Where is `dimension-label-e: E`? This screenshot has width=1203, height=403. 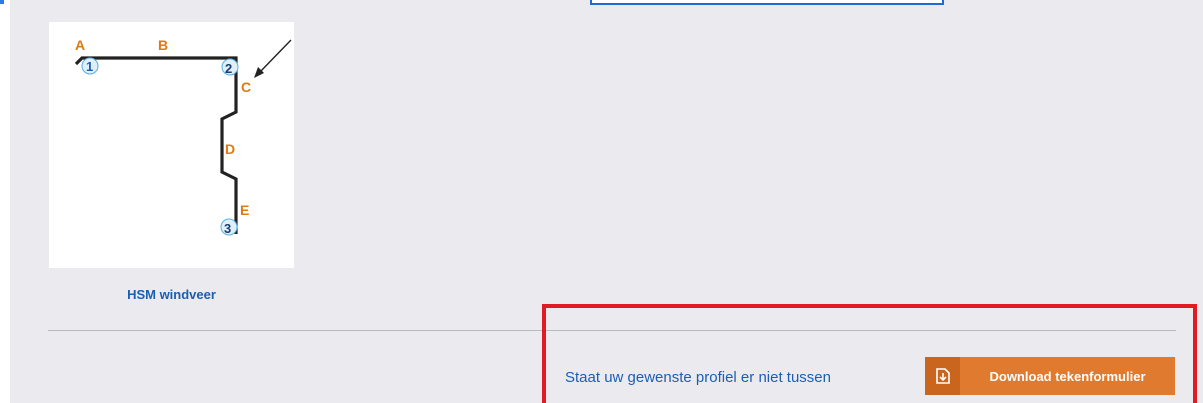 dimension-label-e: E is located at coordinates (244, 210).